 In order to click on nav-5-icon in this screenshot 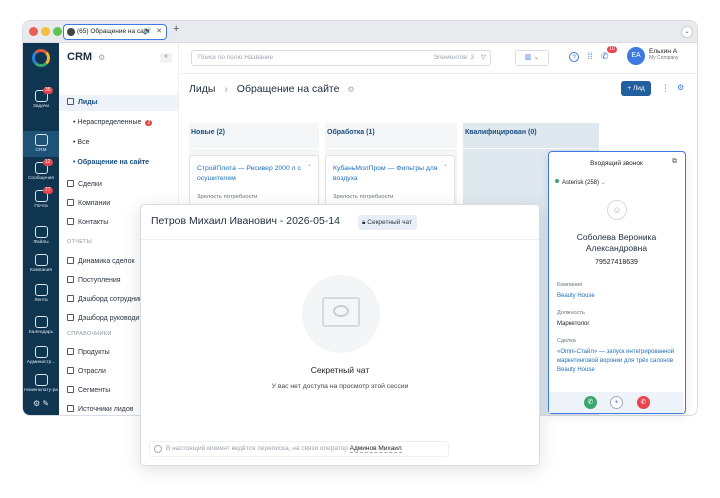, I will do `click(70, 202)`.